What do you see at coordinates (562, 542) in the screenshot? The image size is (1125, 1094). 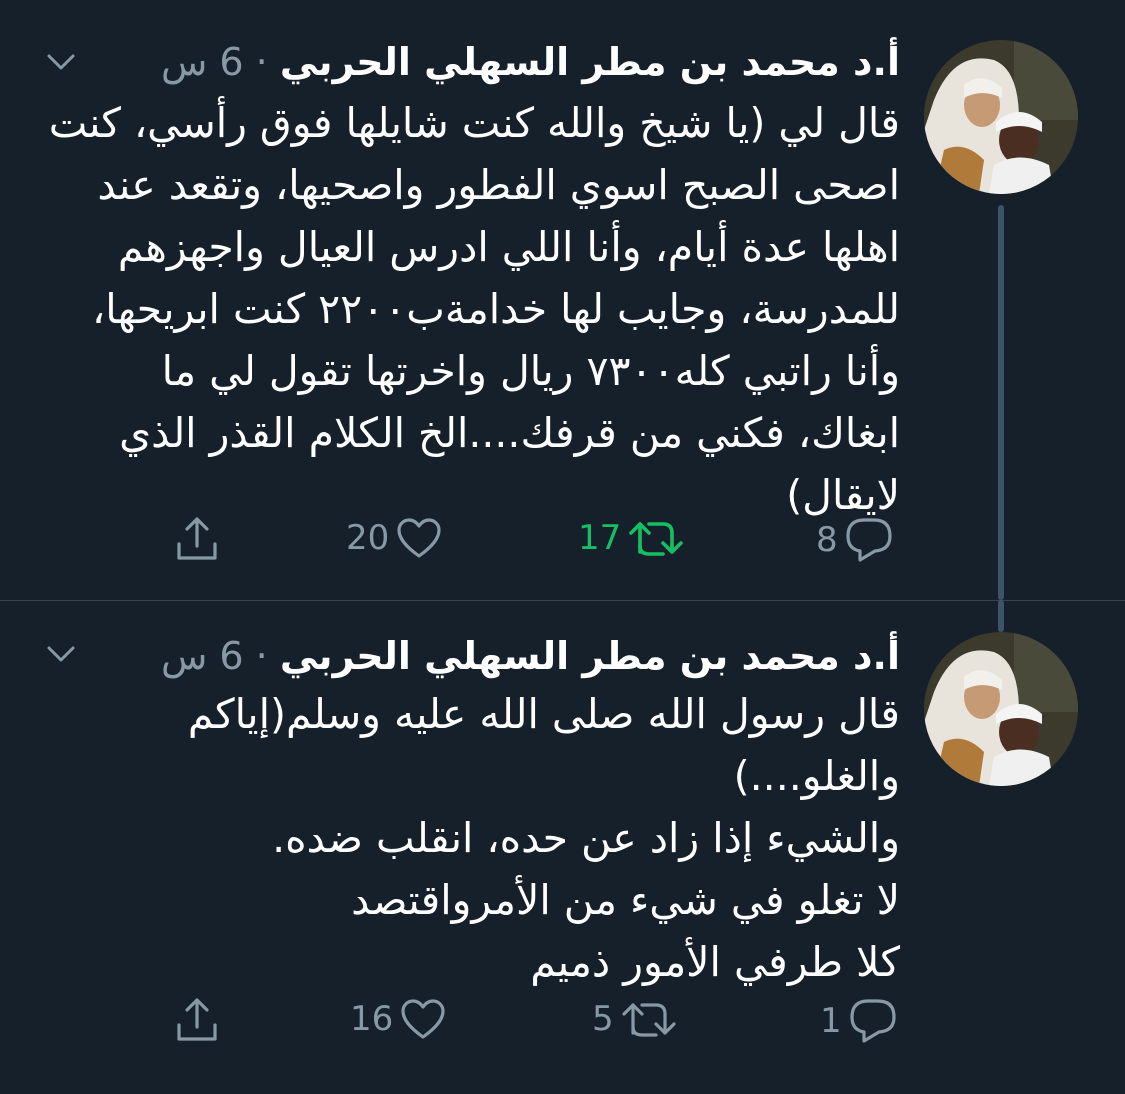 I see `tweet-actions: 20 17 8` at bounding box center [562, 542].